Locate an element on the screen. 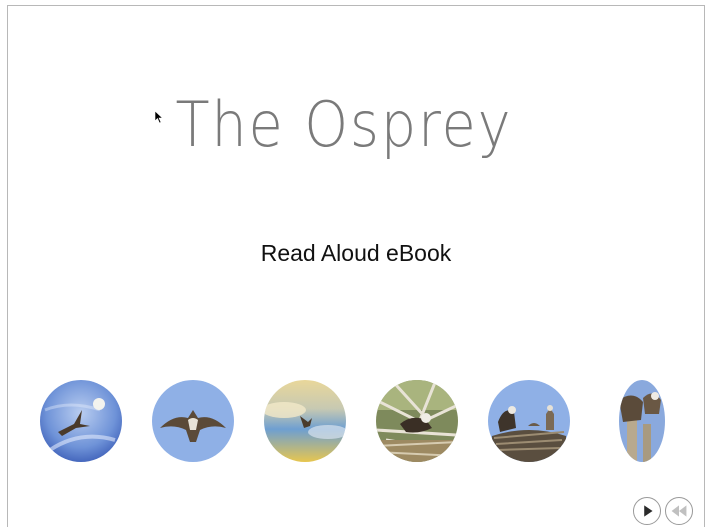  osprey-flying-moon-image is located at coordinates (81, 421).